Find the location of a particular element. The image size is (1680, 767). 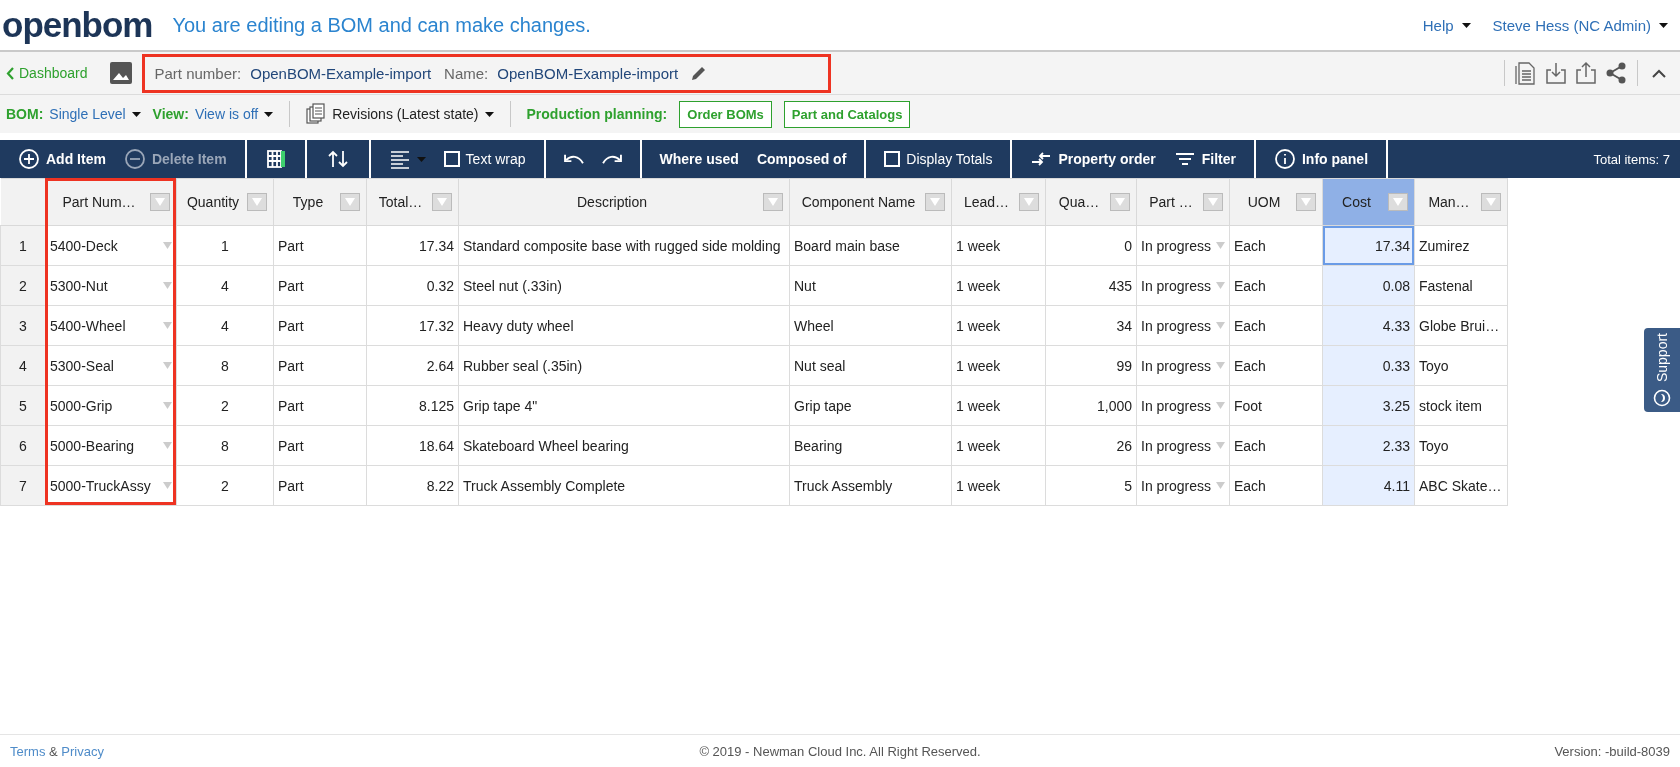

table-cell: 0.08 is located at coordinates (1368, 285).